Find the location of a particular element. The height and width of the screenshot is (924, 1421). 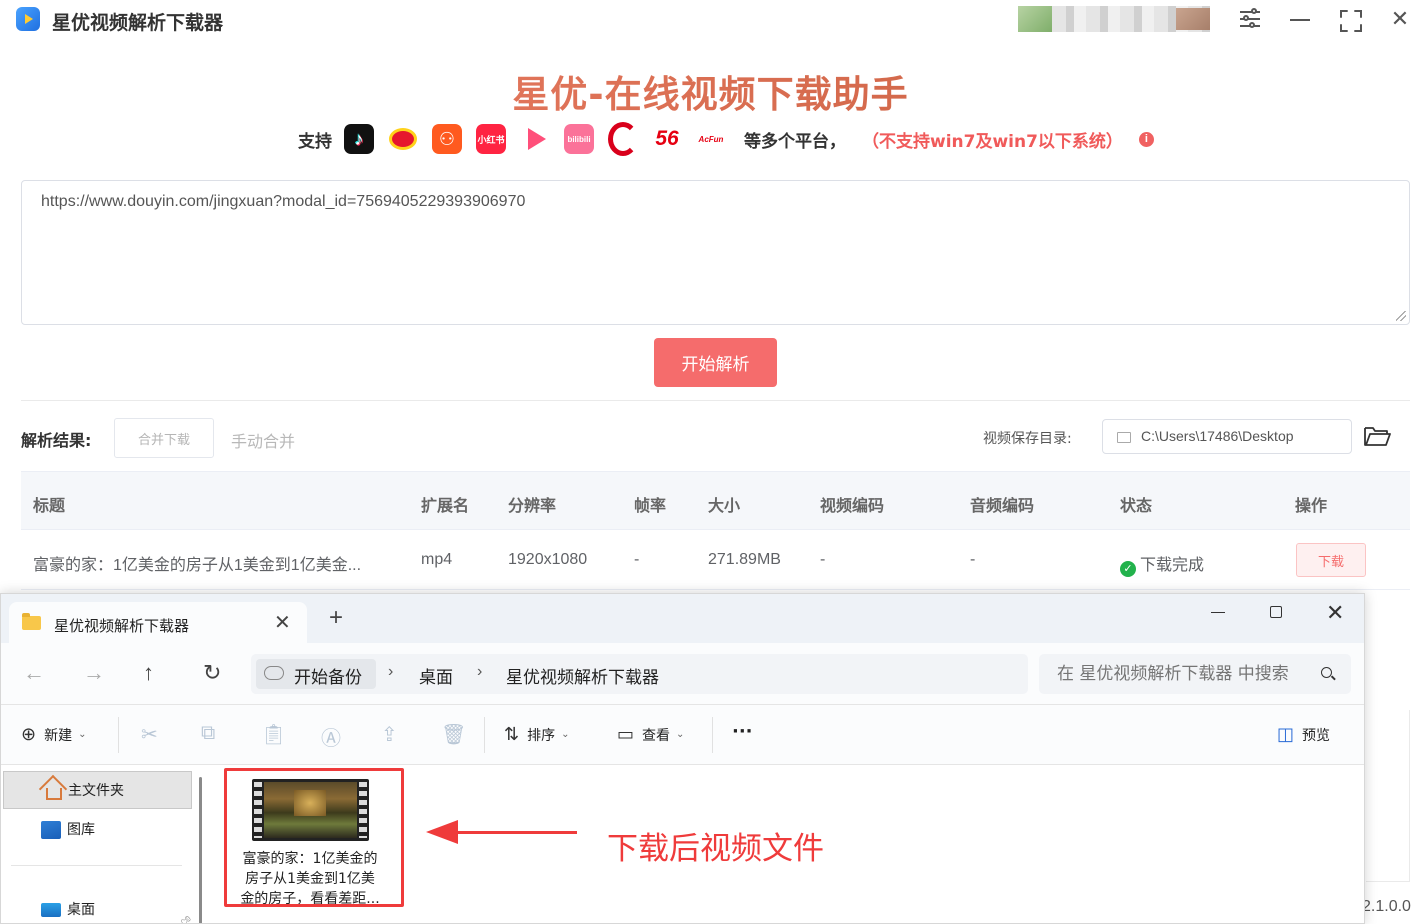

new-button: ⊕ 新建 ⌄ is located at coordinates (53, 734).